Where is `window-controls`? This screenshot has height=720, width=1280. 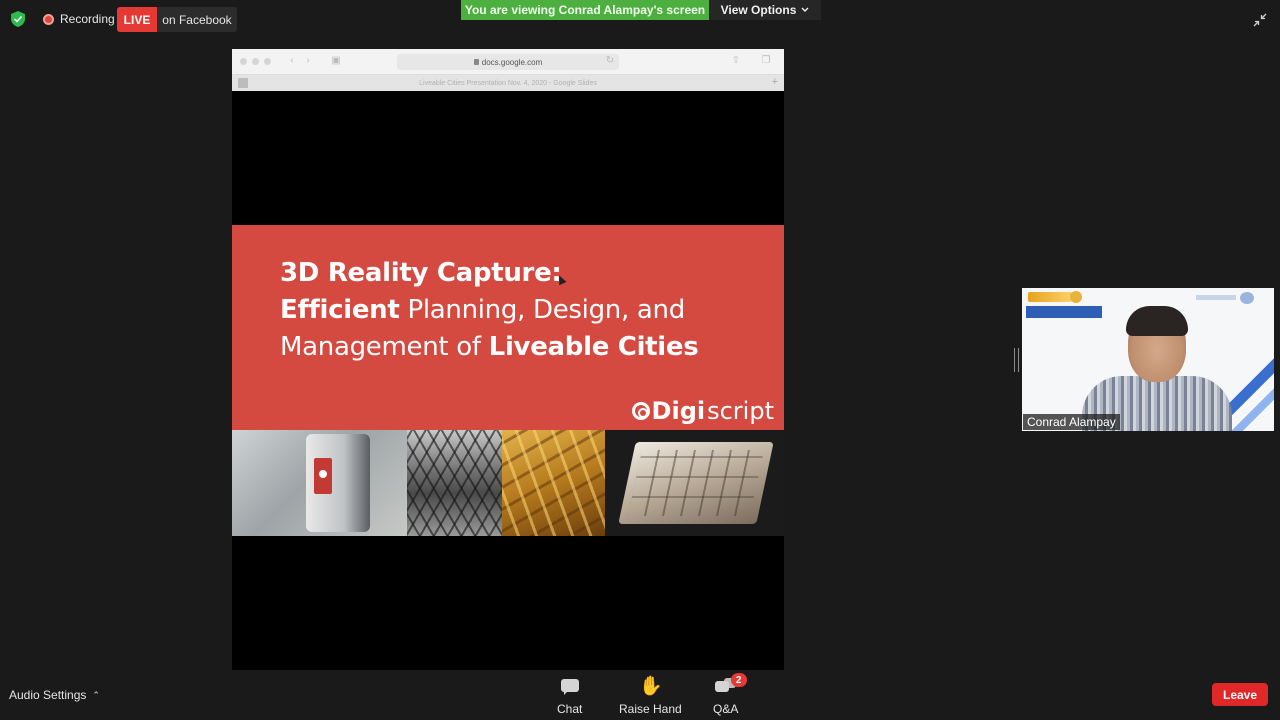
window-controls is located at coordinates (255, 61).